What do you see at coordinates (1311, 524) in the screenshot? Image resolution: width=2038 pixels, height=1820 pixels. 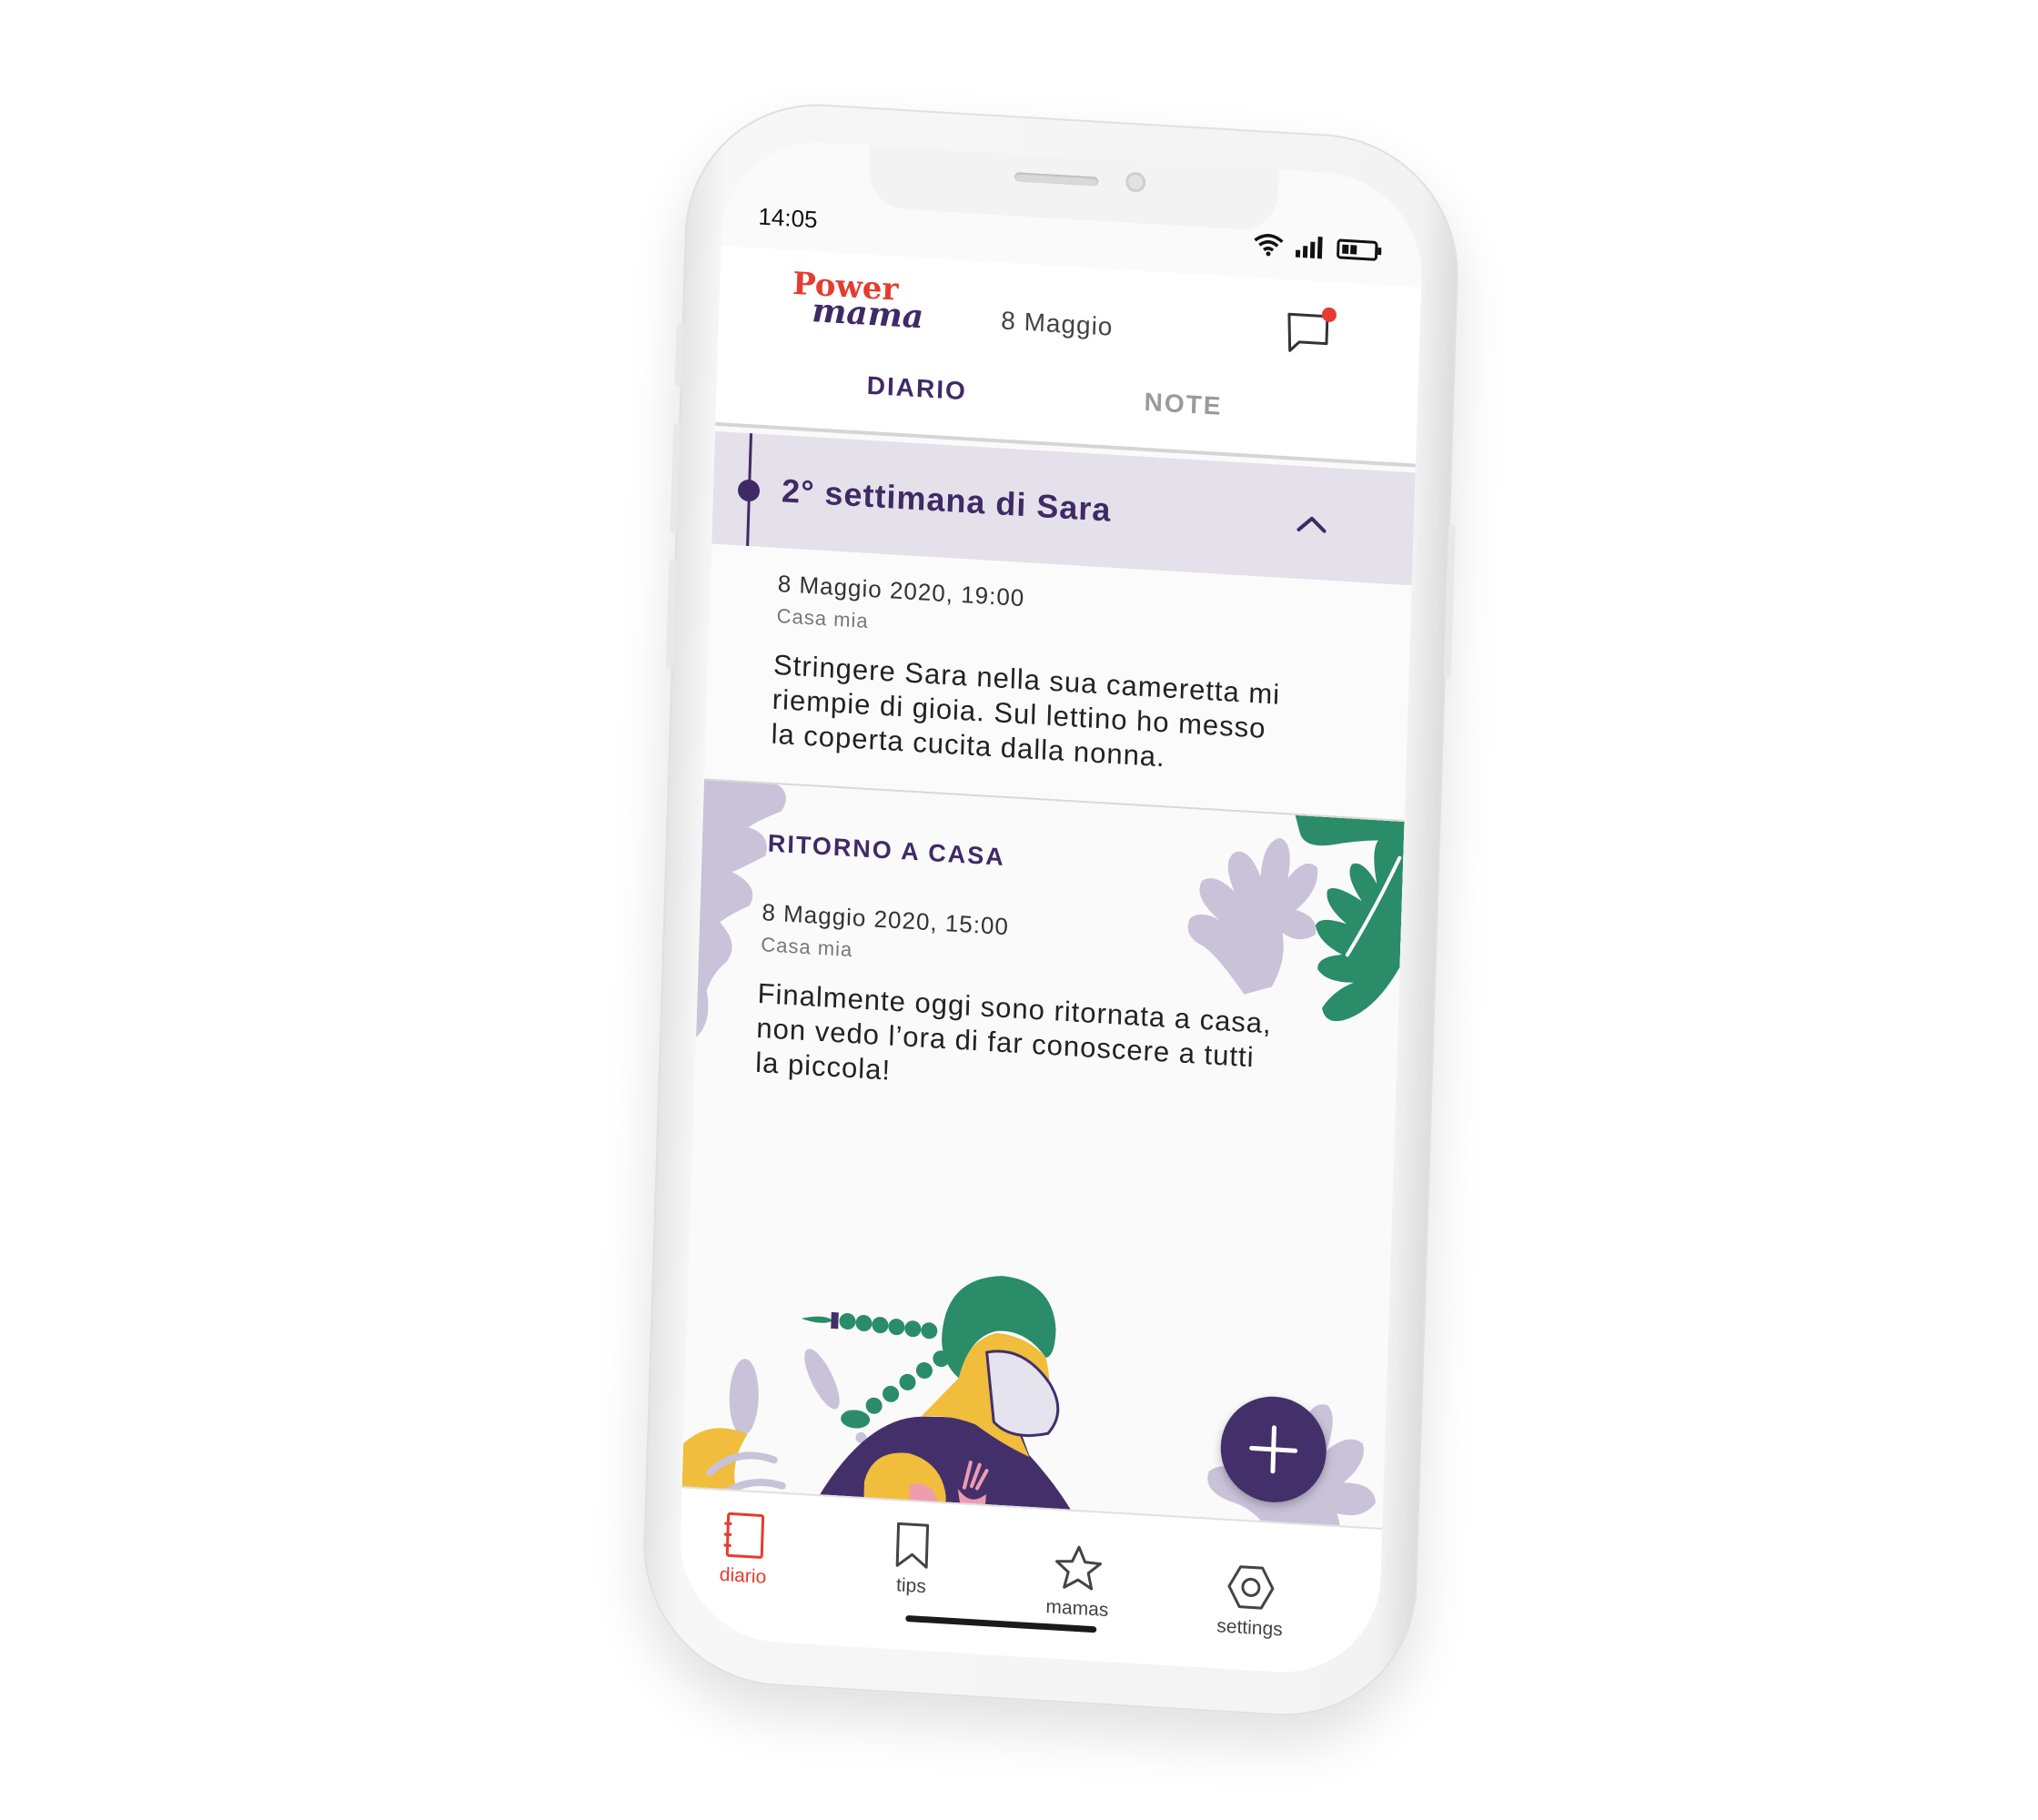 I see `chevron-up-icon` at bounding box center [1311, 524].